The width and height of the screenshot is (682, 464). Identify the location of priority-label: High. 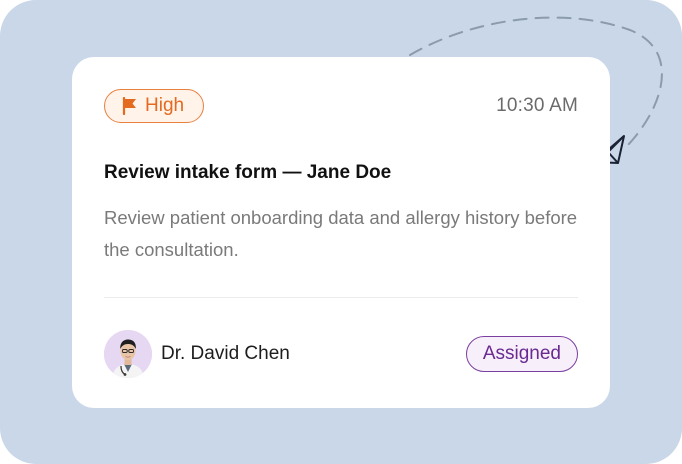
(165, 105).